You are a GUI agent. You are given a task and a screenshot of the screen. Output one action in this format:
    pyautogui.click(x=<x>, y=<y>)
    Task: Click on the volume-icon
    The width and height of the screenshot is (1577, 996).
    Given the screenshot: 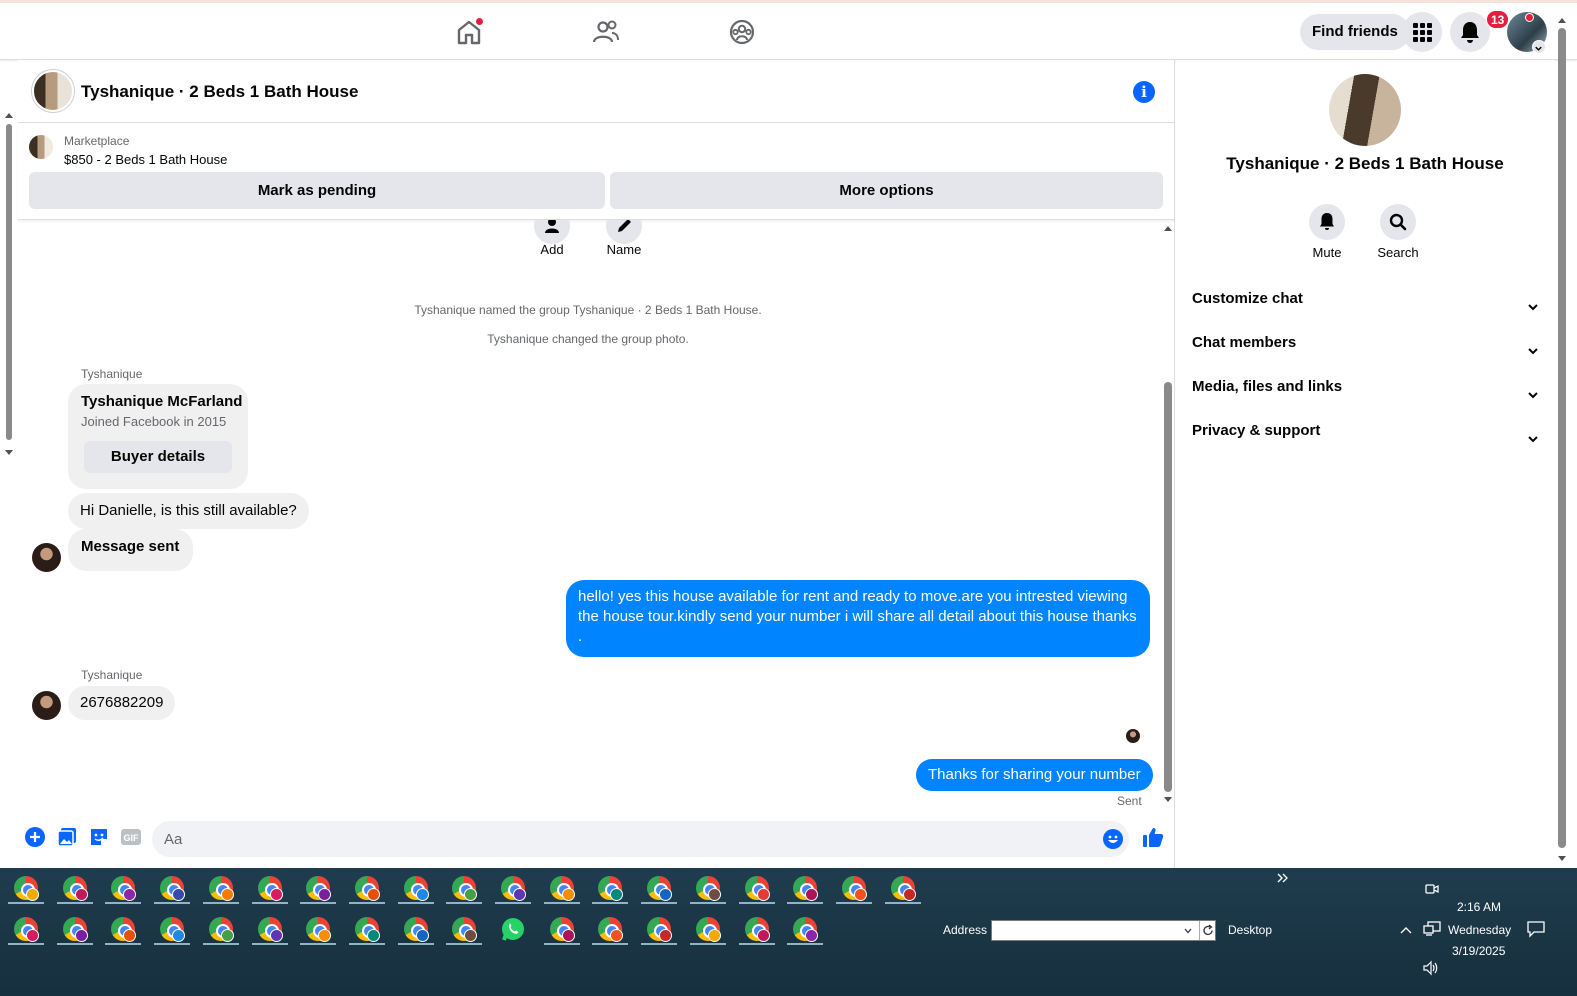 What is the action you would take?
    pyautogui.click(x=1431, y=968)
    